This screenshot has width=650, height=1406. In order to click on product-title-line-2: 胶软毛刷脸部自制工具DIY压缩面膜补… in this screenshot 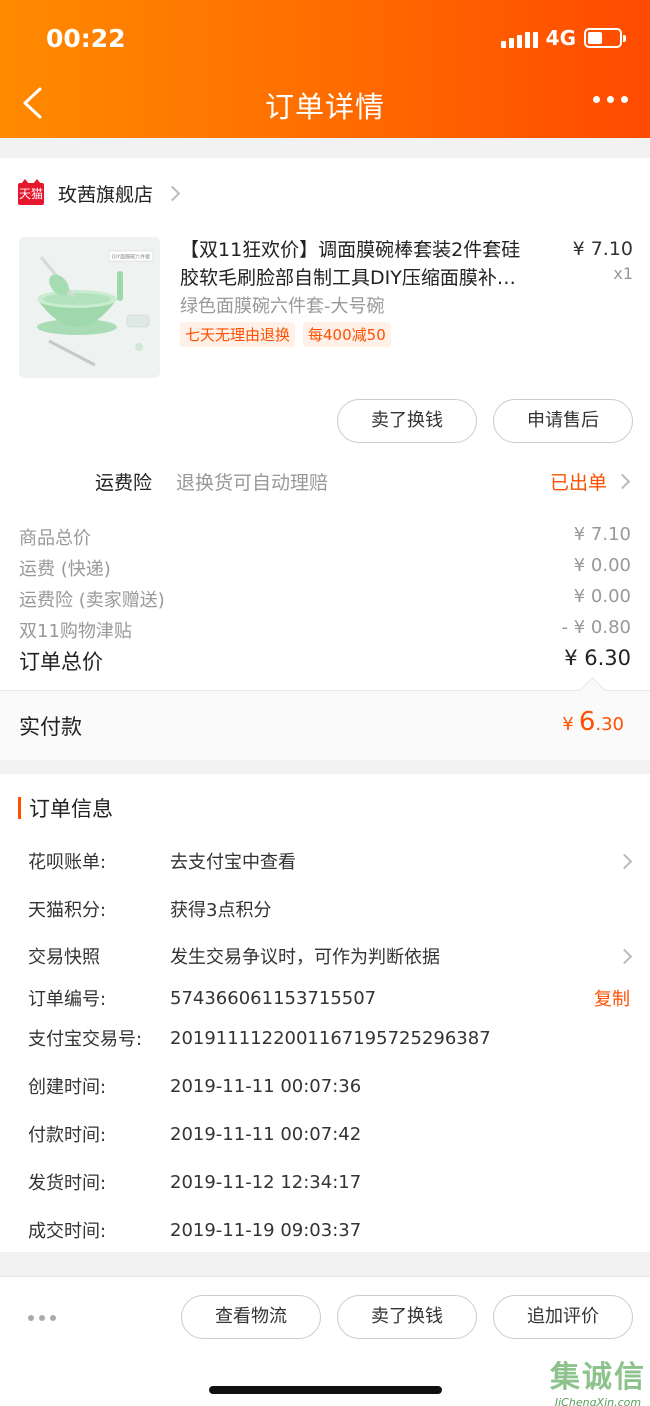, I will do `click(348, 278)`.